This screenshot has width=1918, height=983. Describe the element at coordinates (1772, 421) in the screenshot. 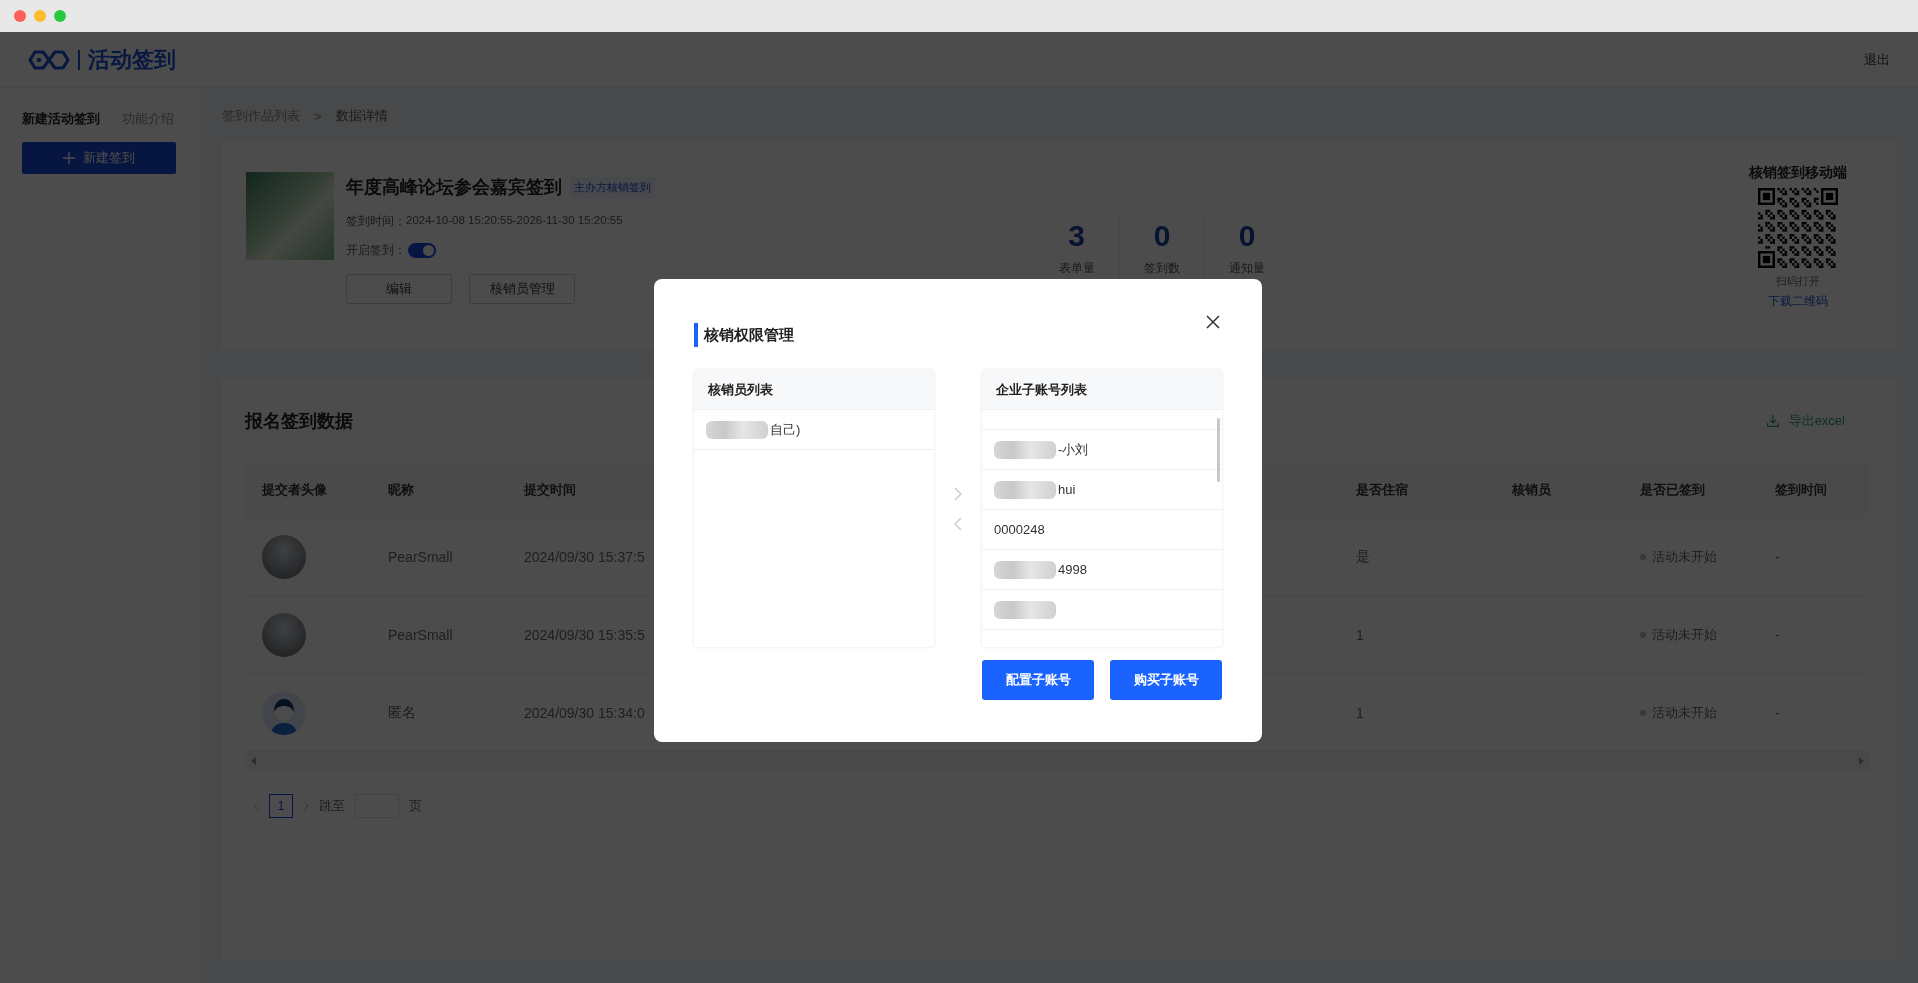

I see `download-icon` at that location.